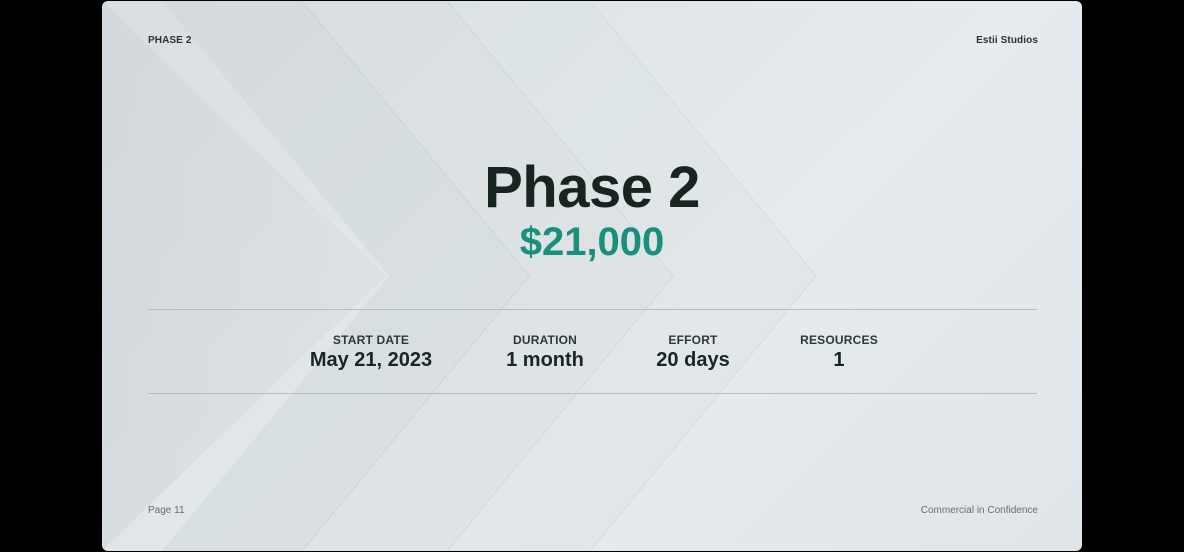 This screenshot has height=552, width=1184. What do you see at coordinates (592, 393) in the screenshot?
I see `divider-bottom` at bounding box center [592, 393].